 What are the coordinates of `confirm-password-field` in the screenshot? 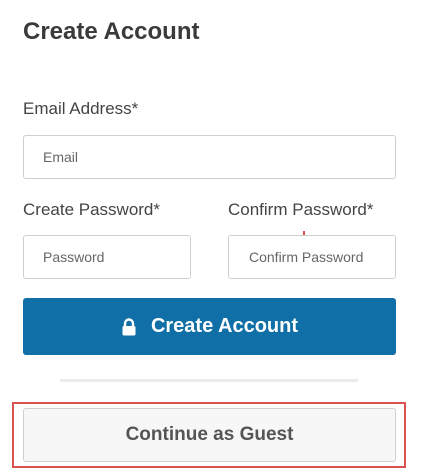 It's located at (312, 257).